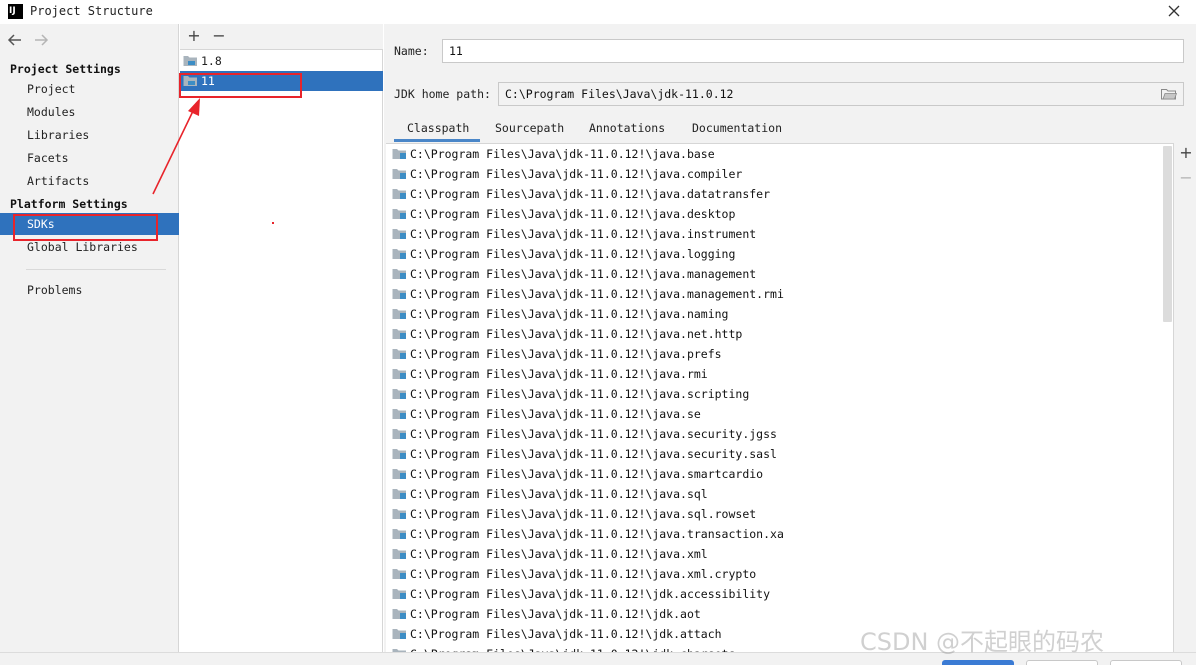  I want to click on apply-button, so click(1146, 662).